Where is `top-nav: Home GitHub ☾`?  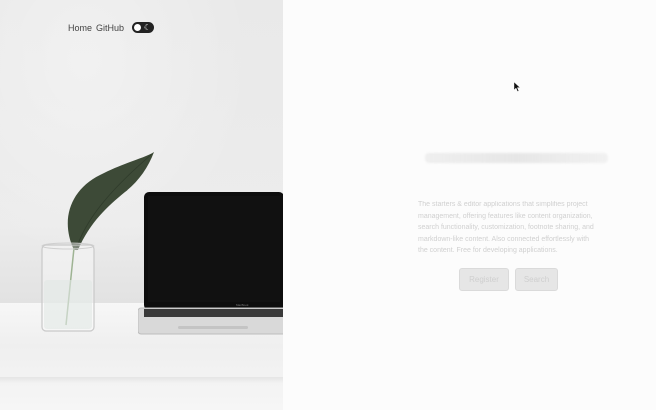 top-nav: Home GitHub ☾ is located at coordinates (111, 27).